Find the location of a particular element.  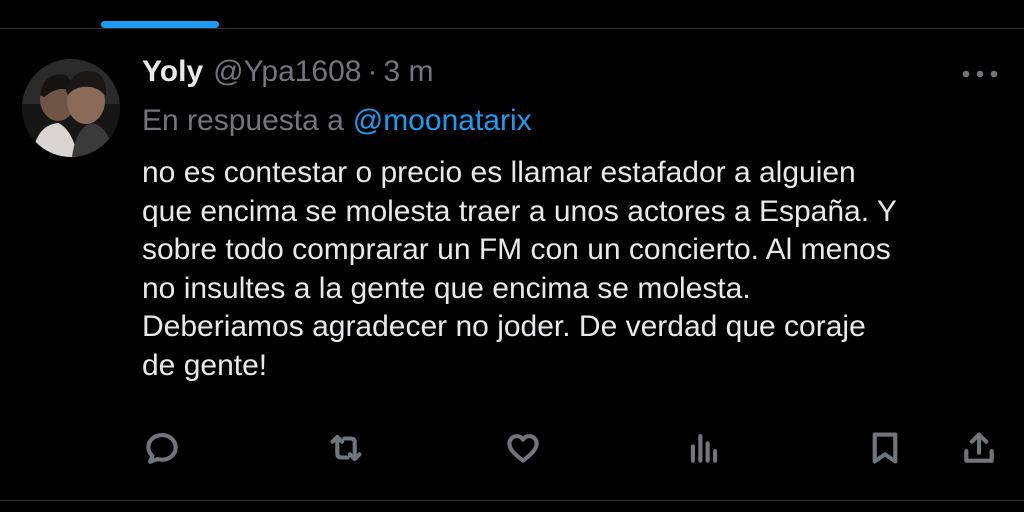

share-button is located at coordinates (979, 448).